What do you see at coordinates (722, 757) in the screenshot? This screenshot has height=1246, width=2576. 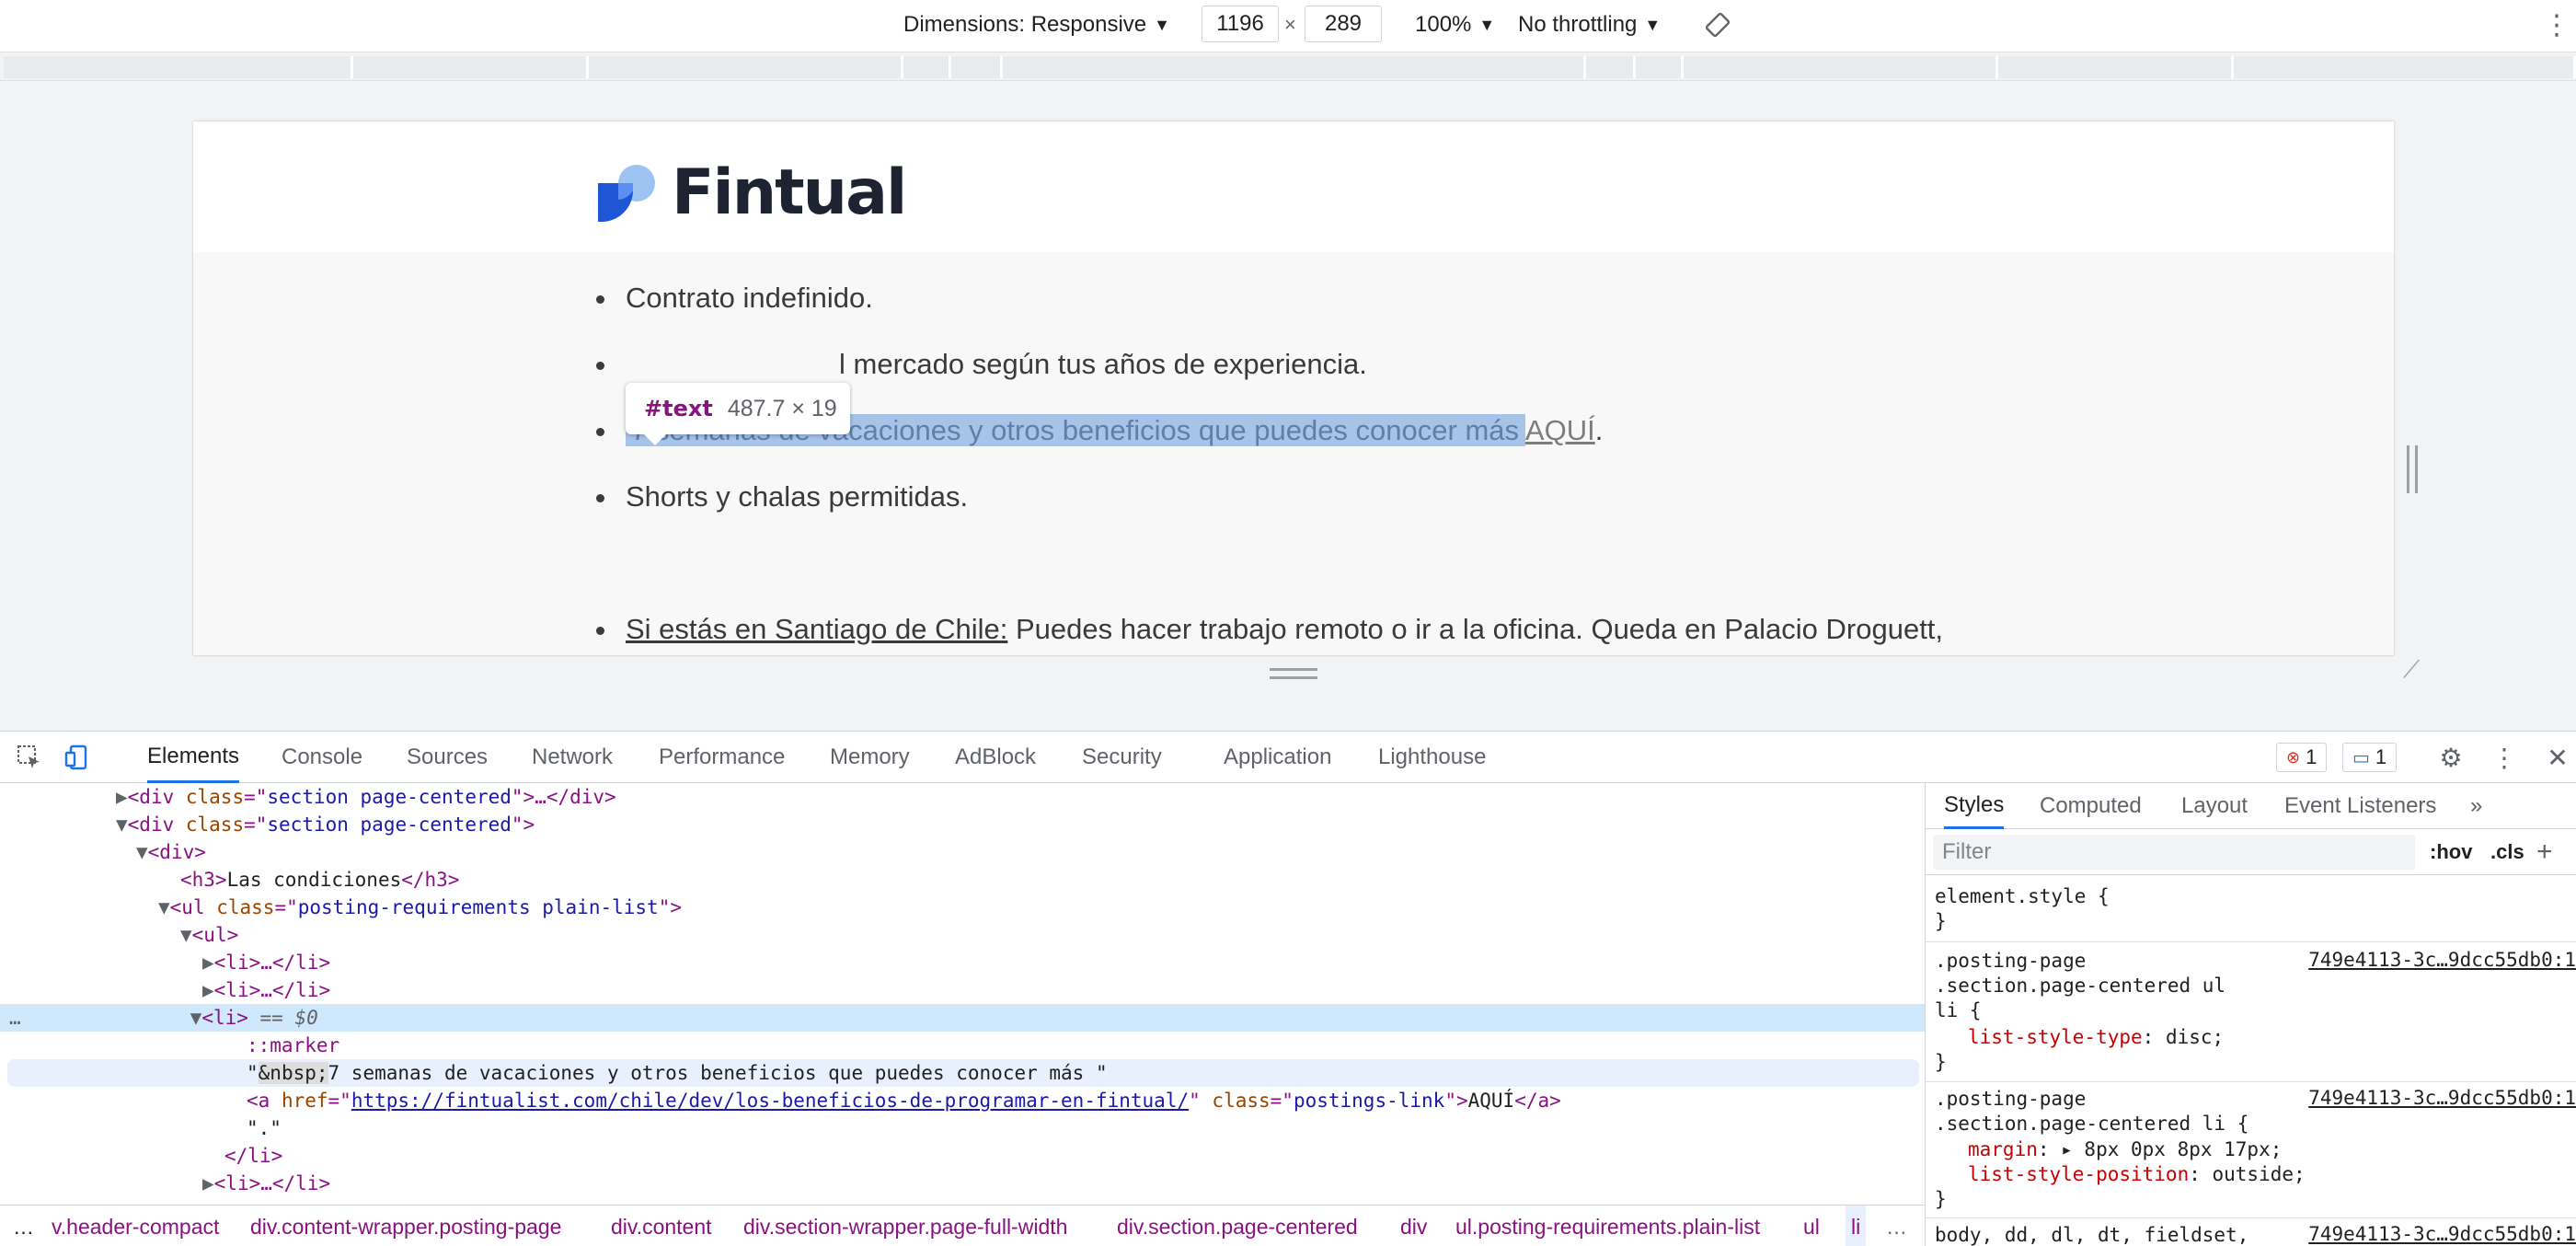 I see `tab-performance: Performance` at bounding box center [722, 757].